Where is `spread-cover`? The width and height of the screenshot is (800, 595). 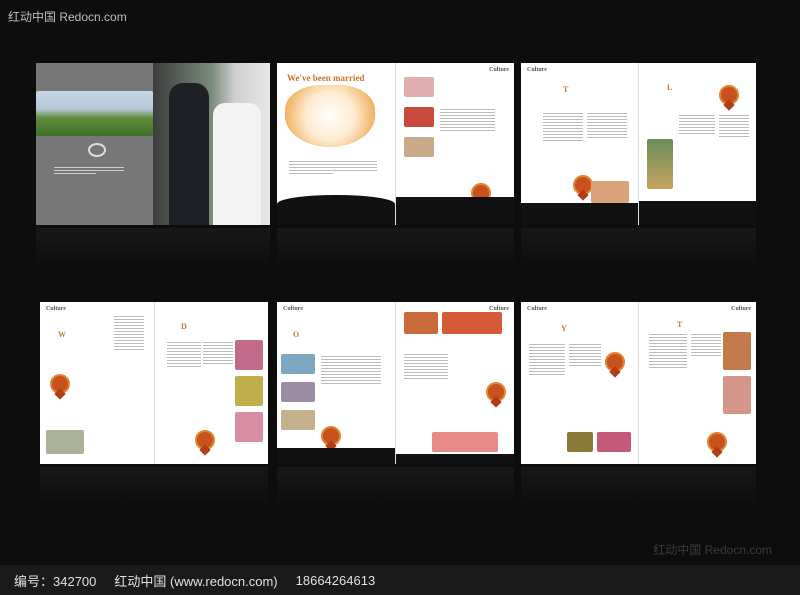
spread-cover is located at coordinates (153, 144).